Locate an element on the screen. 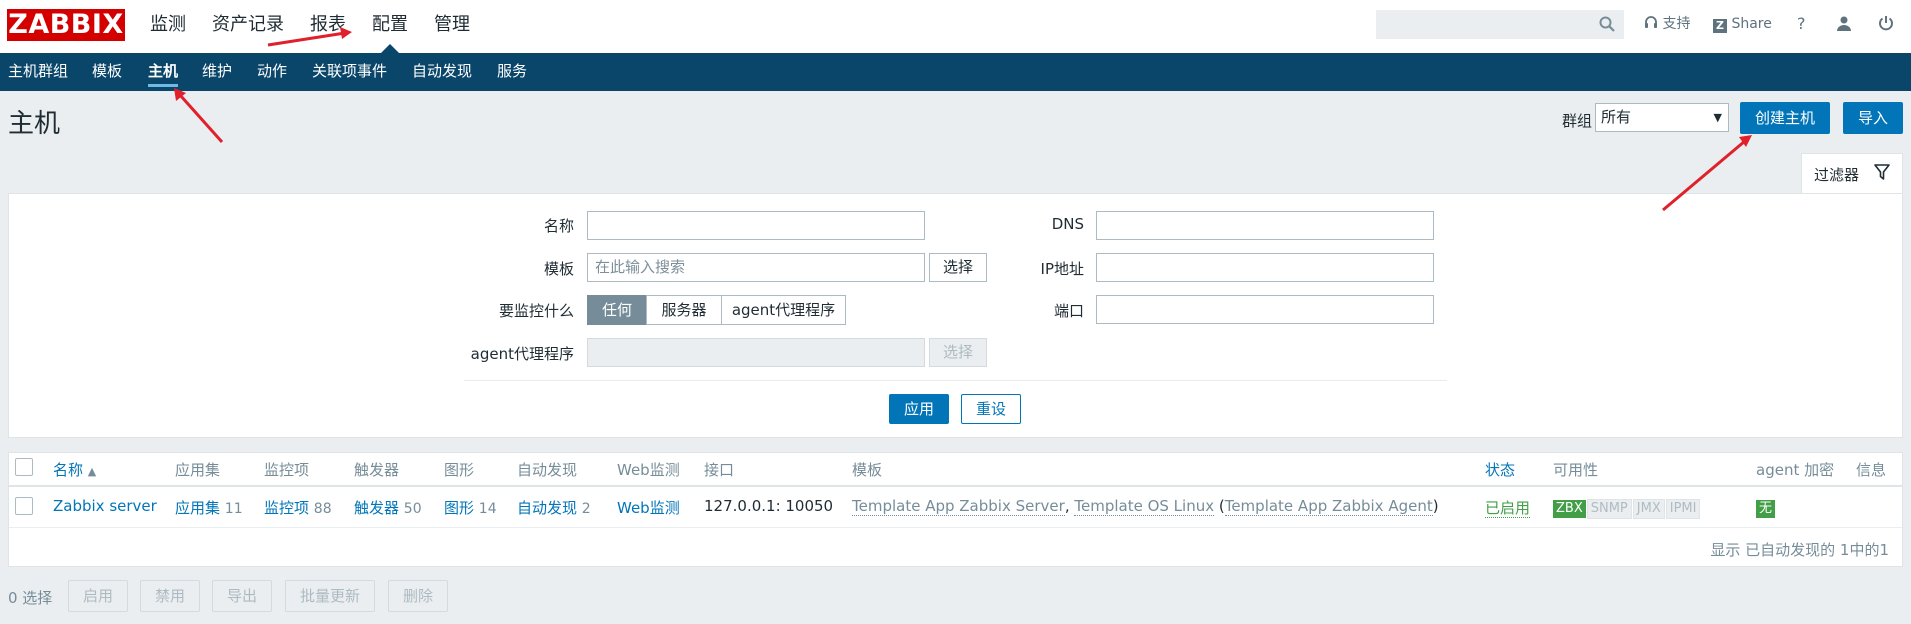 This screenshot has width=1911, height=624. mass-disable-button: 禁用 is located at coordinates (170, 596).